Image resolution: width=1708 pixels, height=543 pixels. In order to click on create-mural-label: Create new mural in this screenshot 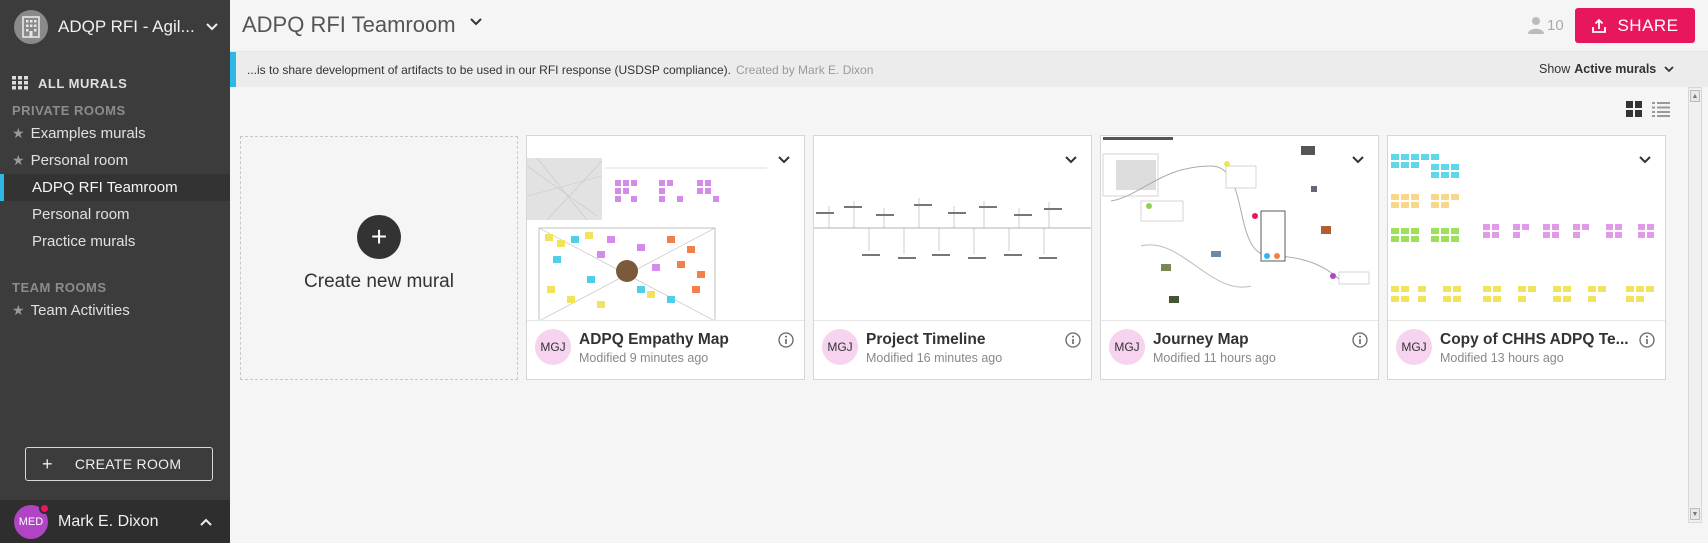, I will do `click(379, 281)`.